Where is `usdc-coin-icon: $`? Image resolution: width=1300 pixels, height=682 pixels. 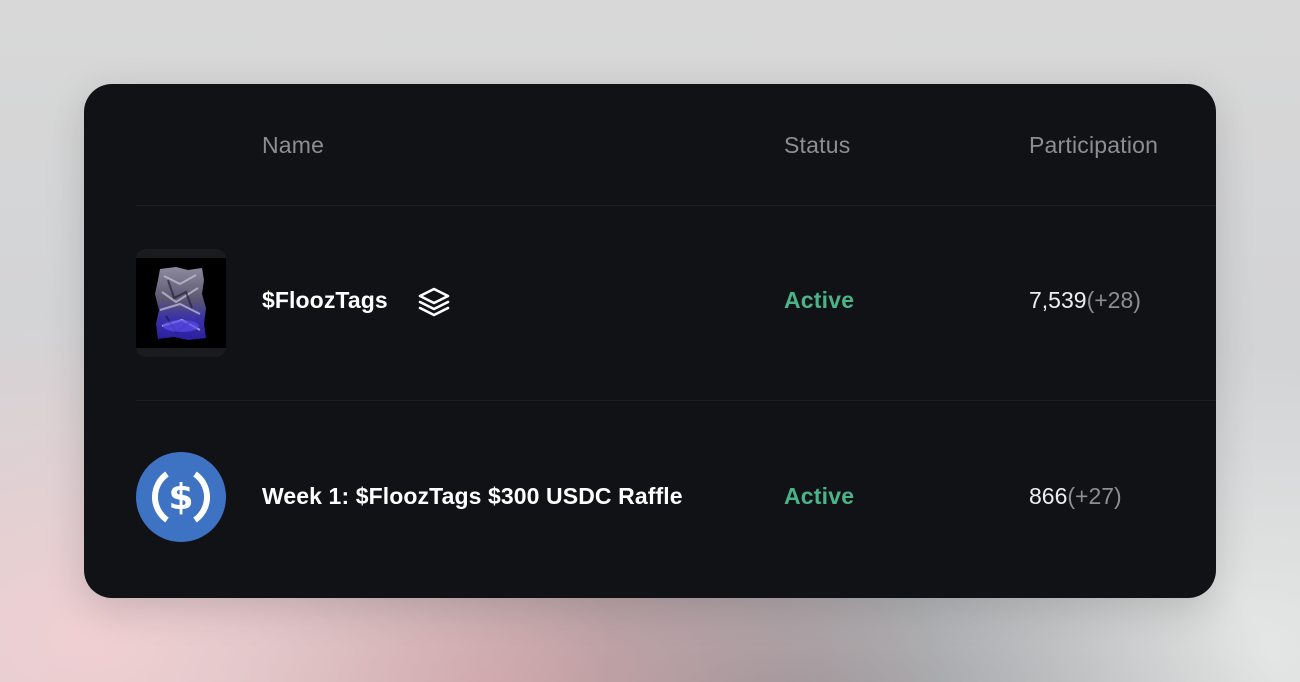 usdc-coin-icon: $ is located at coordinates (181, 497).